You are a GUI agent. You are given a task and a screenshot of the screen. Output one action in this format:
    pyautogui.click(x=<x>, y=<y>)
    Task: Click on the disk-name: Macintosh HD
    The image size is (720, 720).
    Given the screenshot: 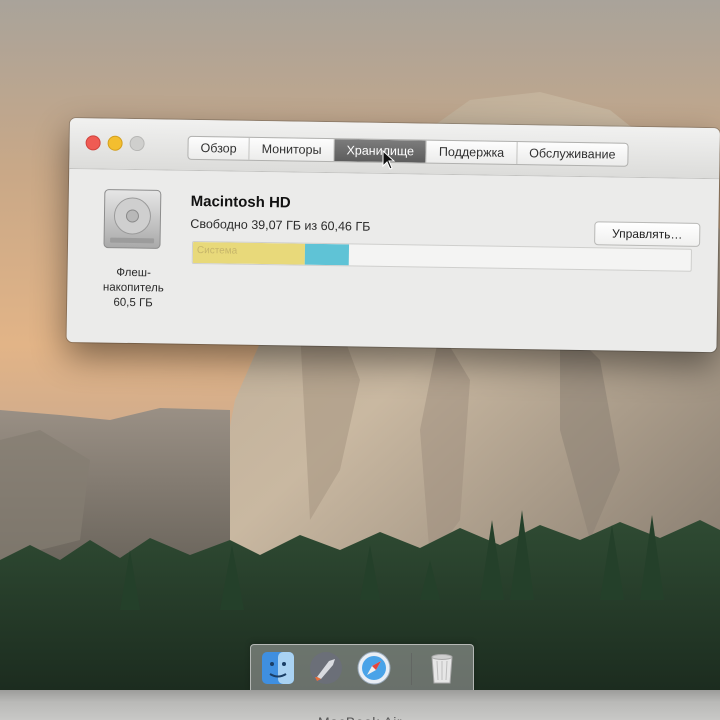 What is the action you would take?
    pyautogui.click(x=240, y=202)
    